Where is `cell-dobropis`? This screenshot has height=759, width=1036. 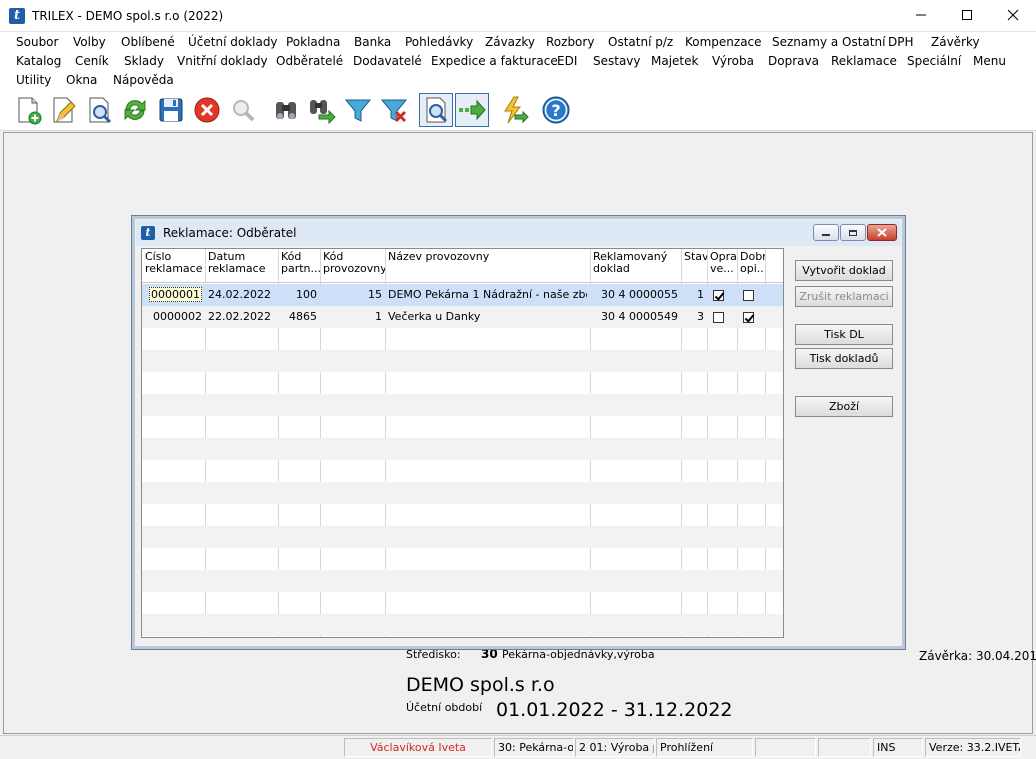
cell-dobropis is located at coordinates (751, 317).